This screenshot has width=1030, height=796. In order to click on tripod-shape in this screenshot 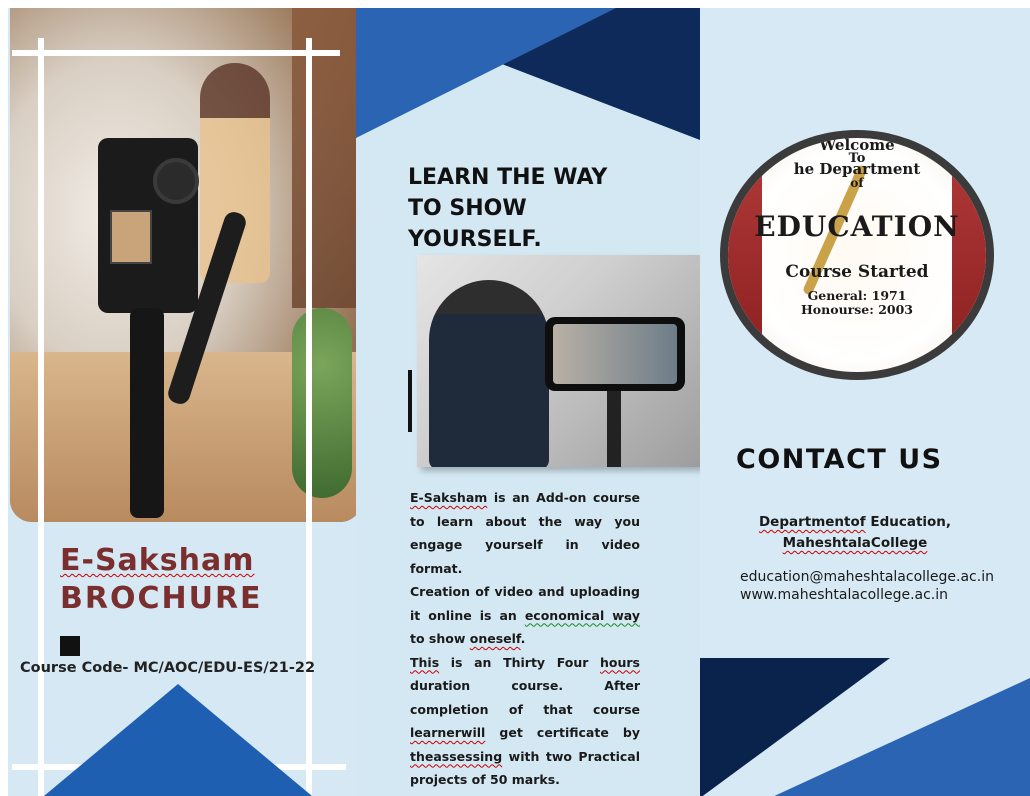, I will do `click(614, 429)`.